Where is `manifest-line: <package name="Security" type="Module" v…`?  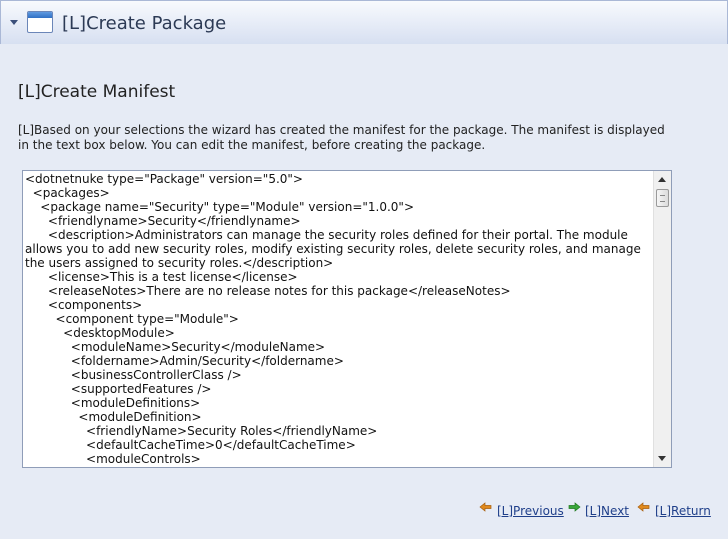
manifest-line: <package name="Security" type="Module" v… is located at coordinates (219, 207).